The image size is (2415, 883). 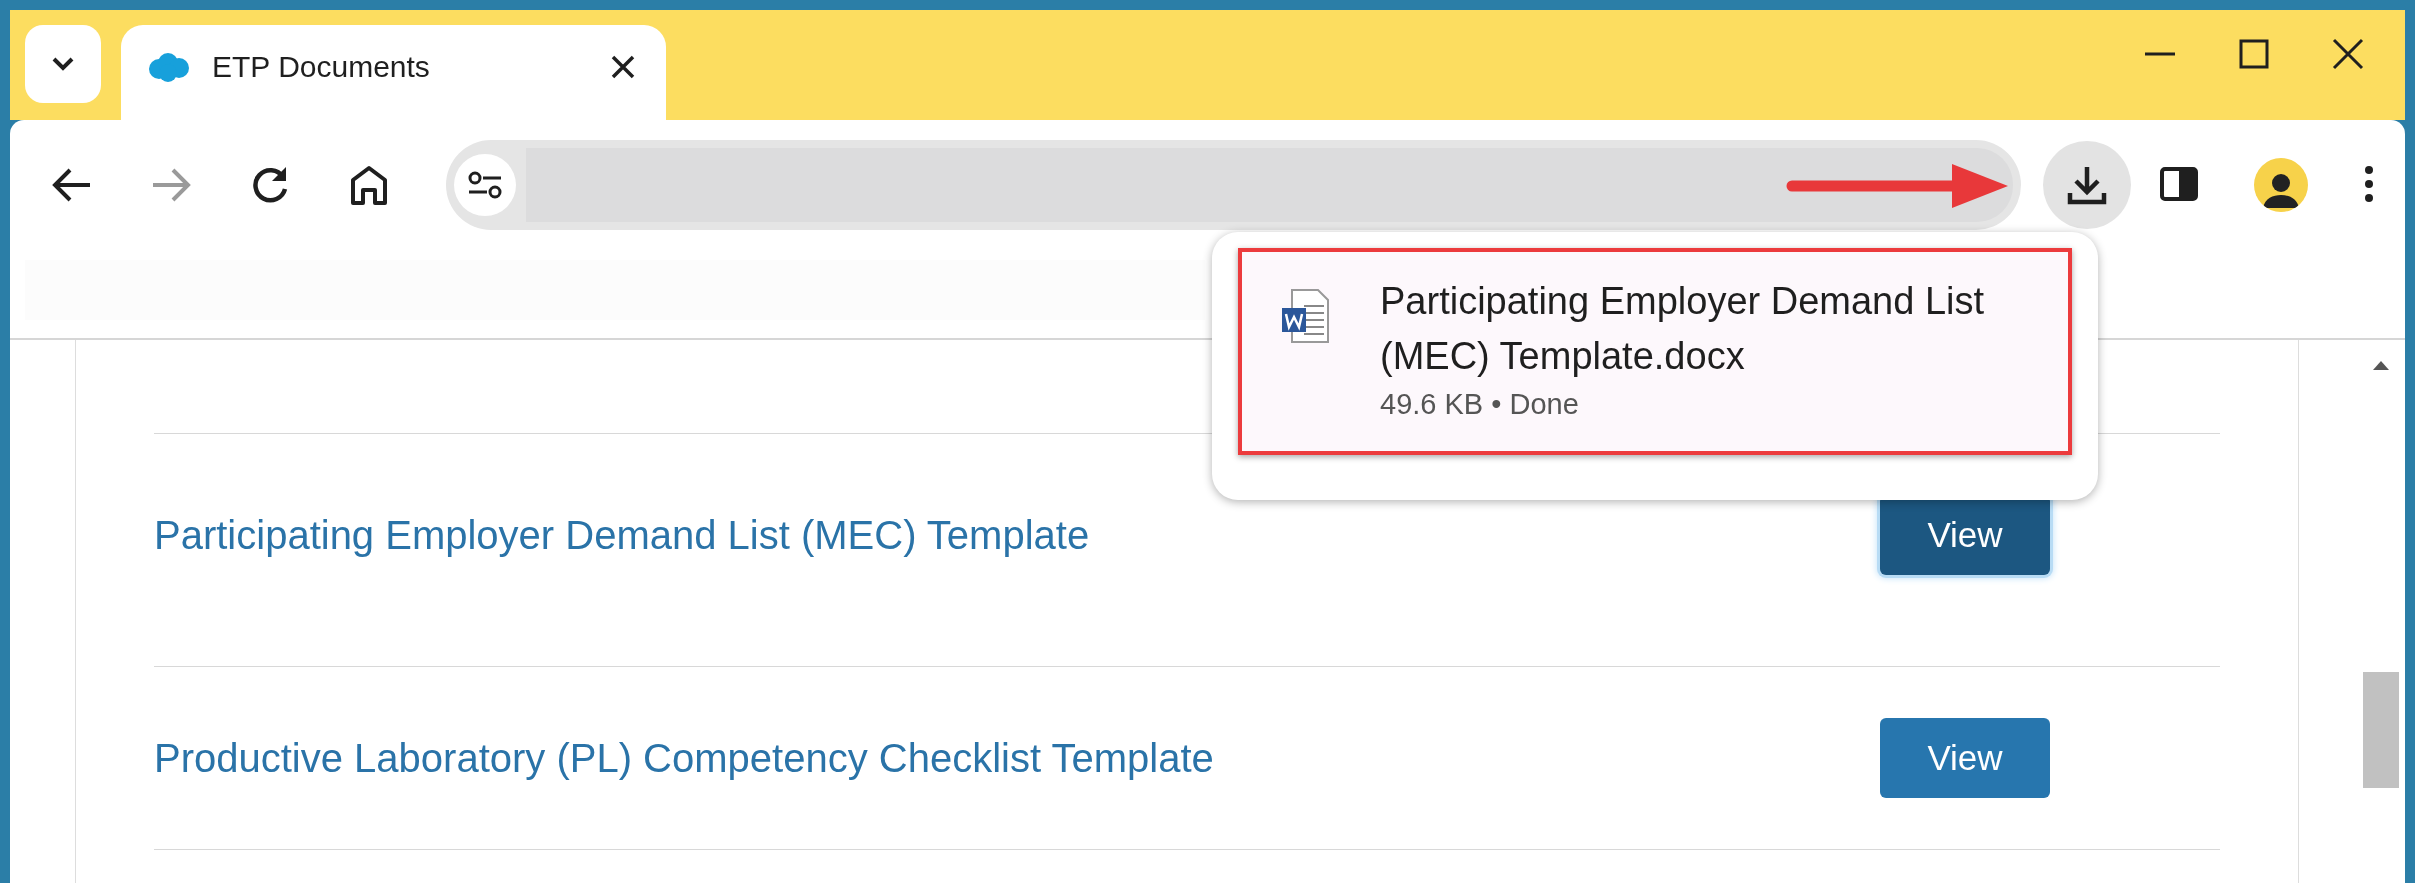 What do you see at coordinates (2381, 730) in the screenshot?
I see `scrollbar-thumb` at bounding box center [2381, 730].